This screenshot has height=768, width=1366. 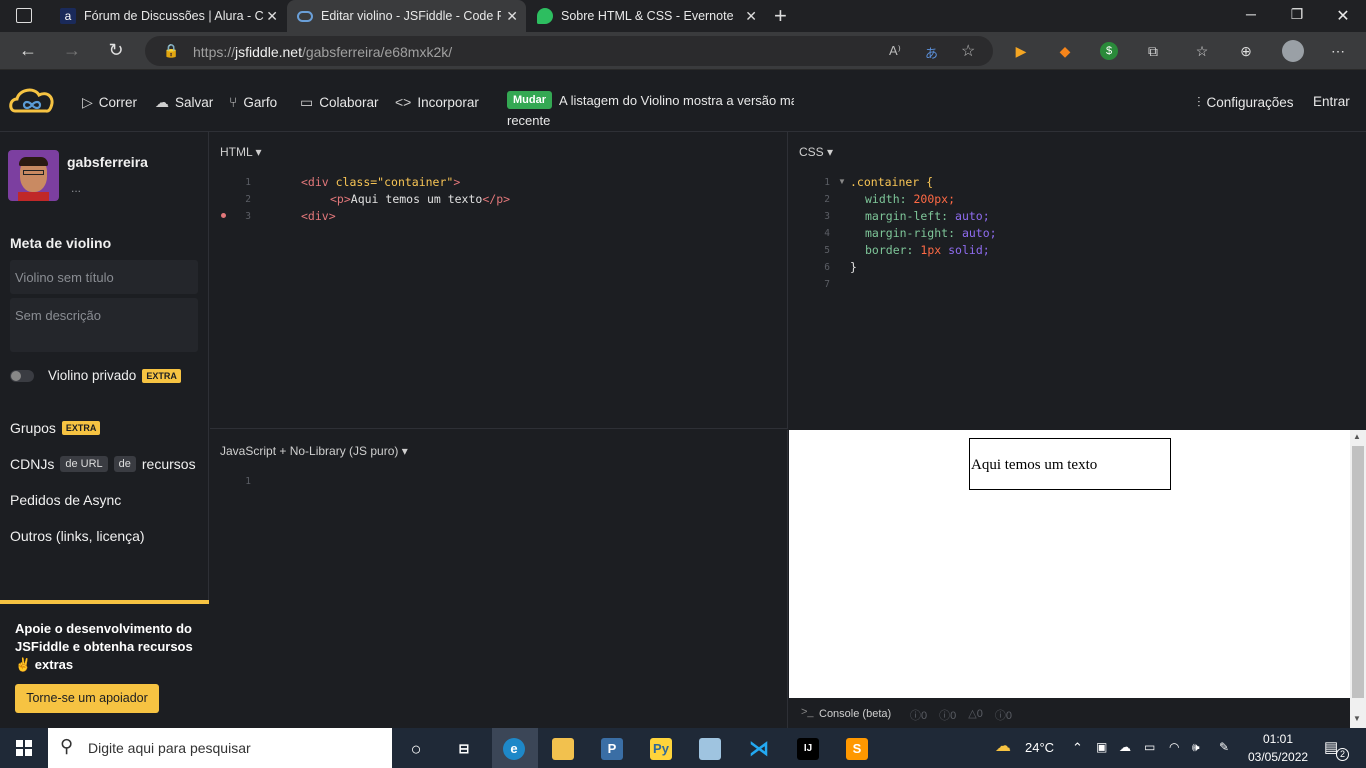 I want to click on forward-icon: →, so click(x=72, y=50).